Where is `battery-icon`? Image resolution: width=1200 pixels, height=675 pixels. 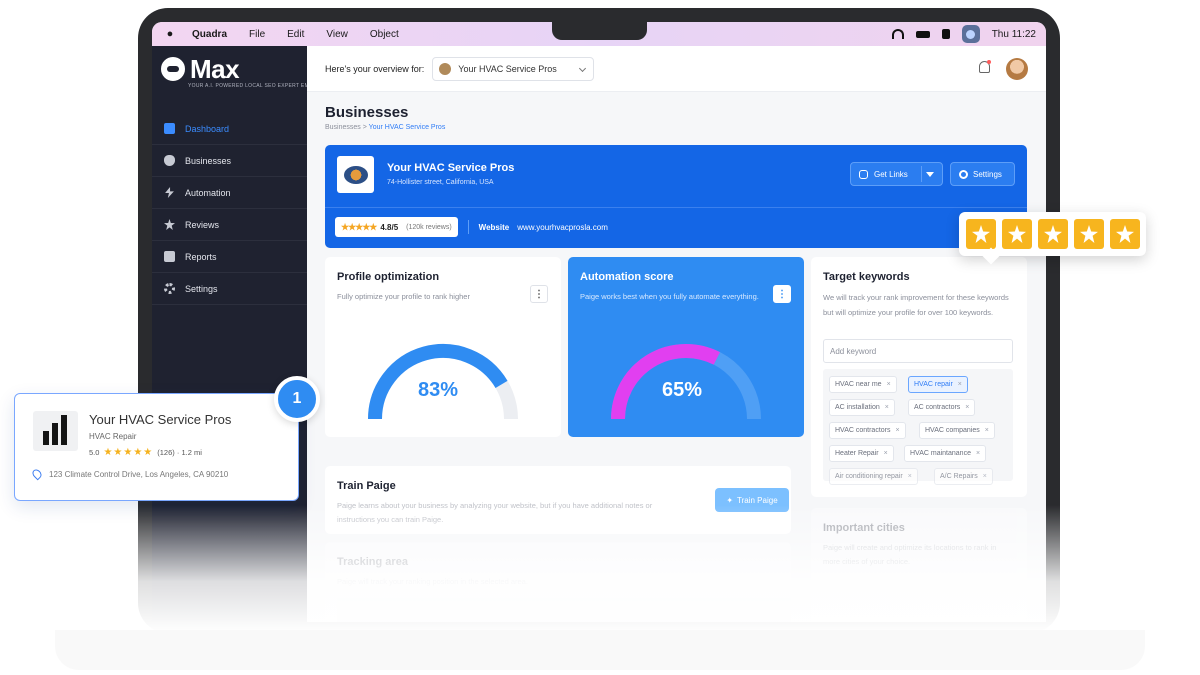 battery-icon is located at coordinates (922, 34).